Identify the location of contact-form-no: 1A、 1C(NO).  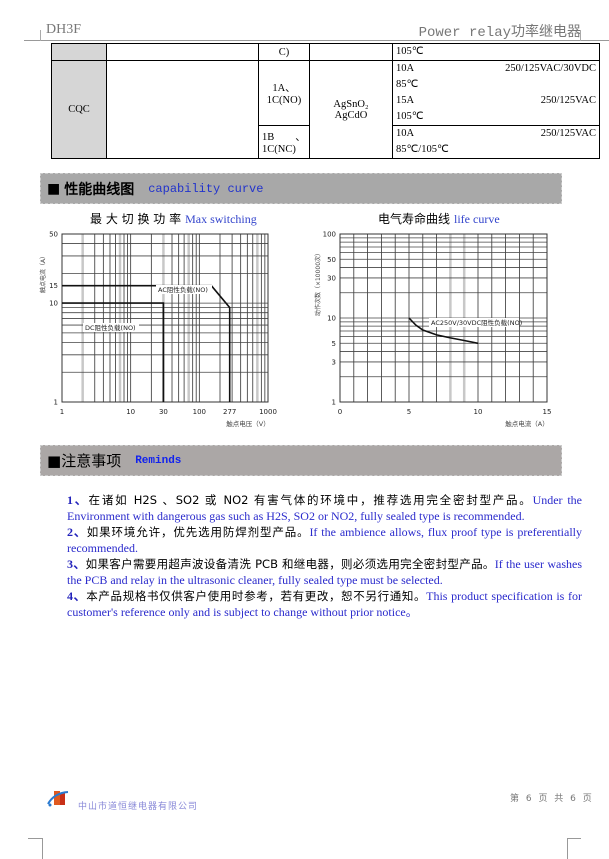
(284, 93).